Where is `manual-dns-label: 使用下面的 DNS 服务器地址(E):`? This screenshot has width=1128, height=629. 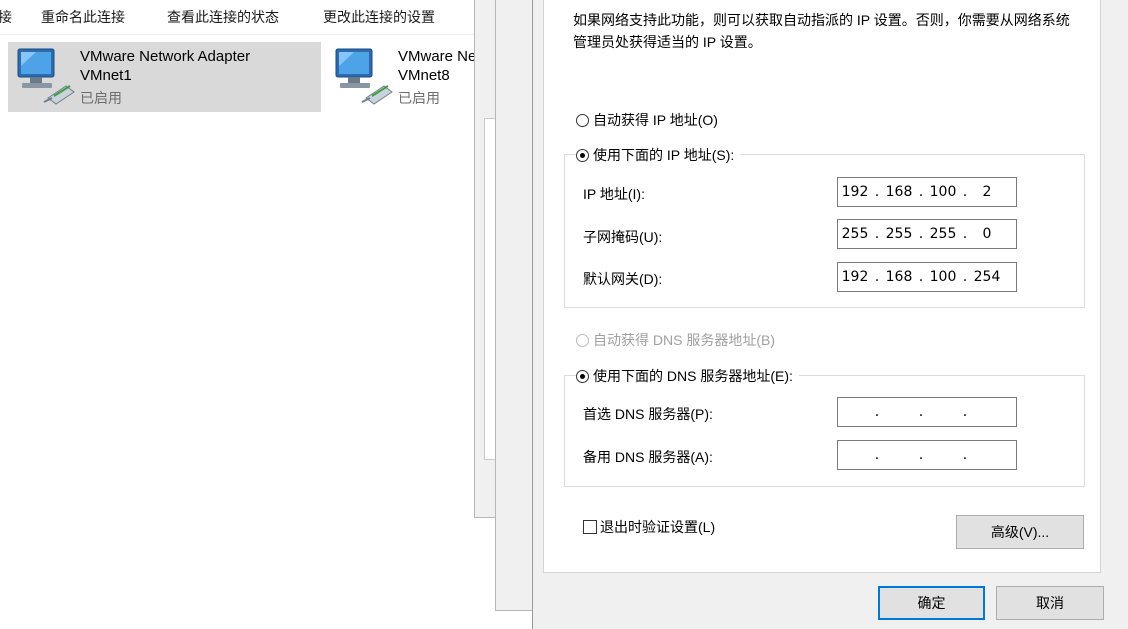
manual-dns-label: 使用下面的 DNS 服务器地址(E): is located at coordinates (693, 376).